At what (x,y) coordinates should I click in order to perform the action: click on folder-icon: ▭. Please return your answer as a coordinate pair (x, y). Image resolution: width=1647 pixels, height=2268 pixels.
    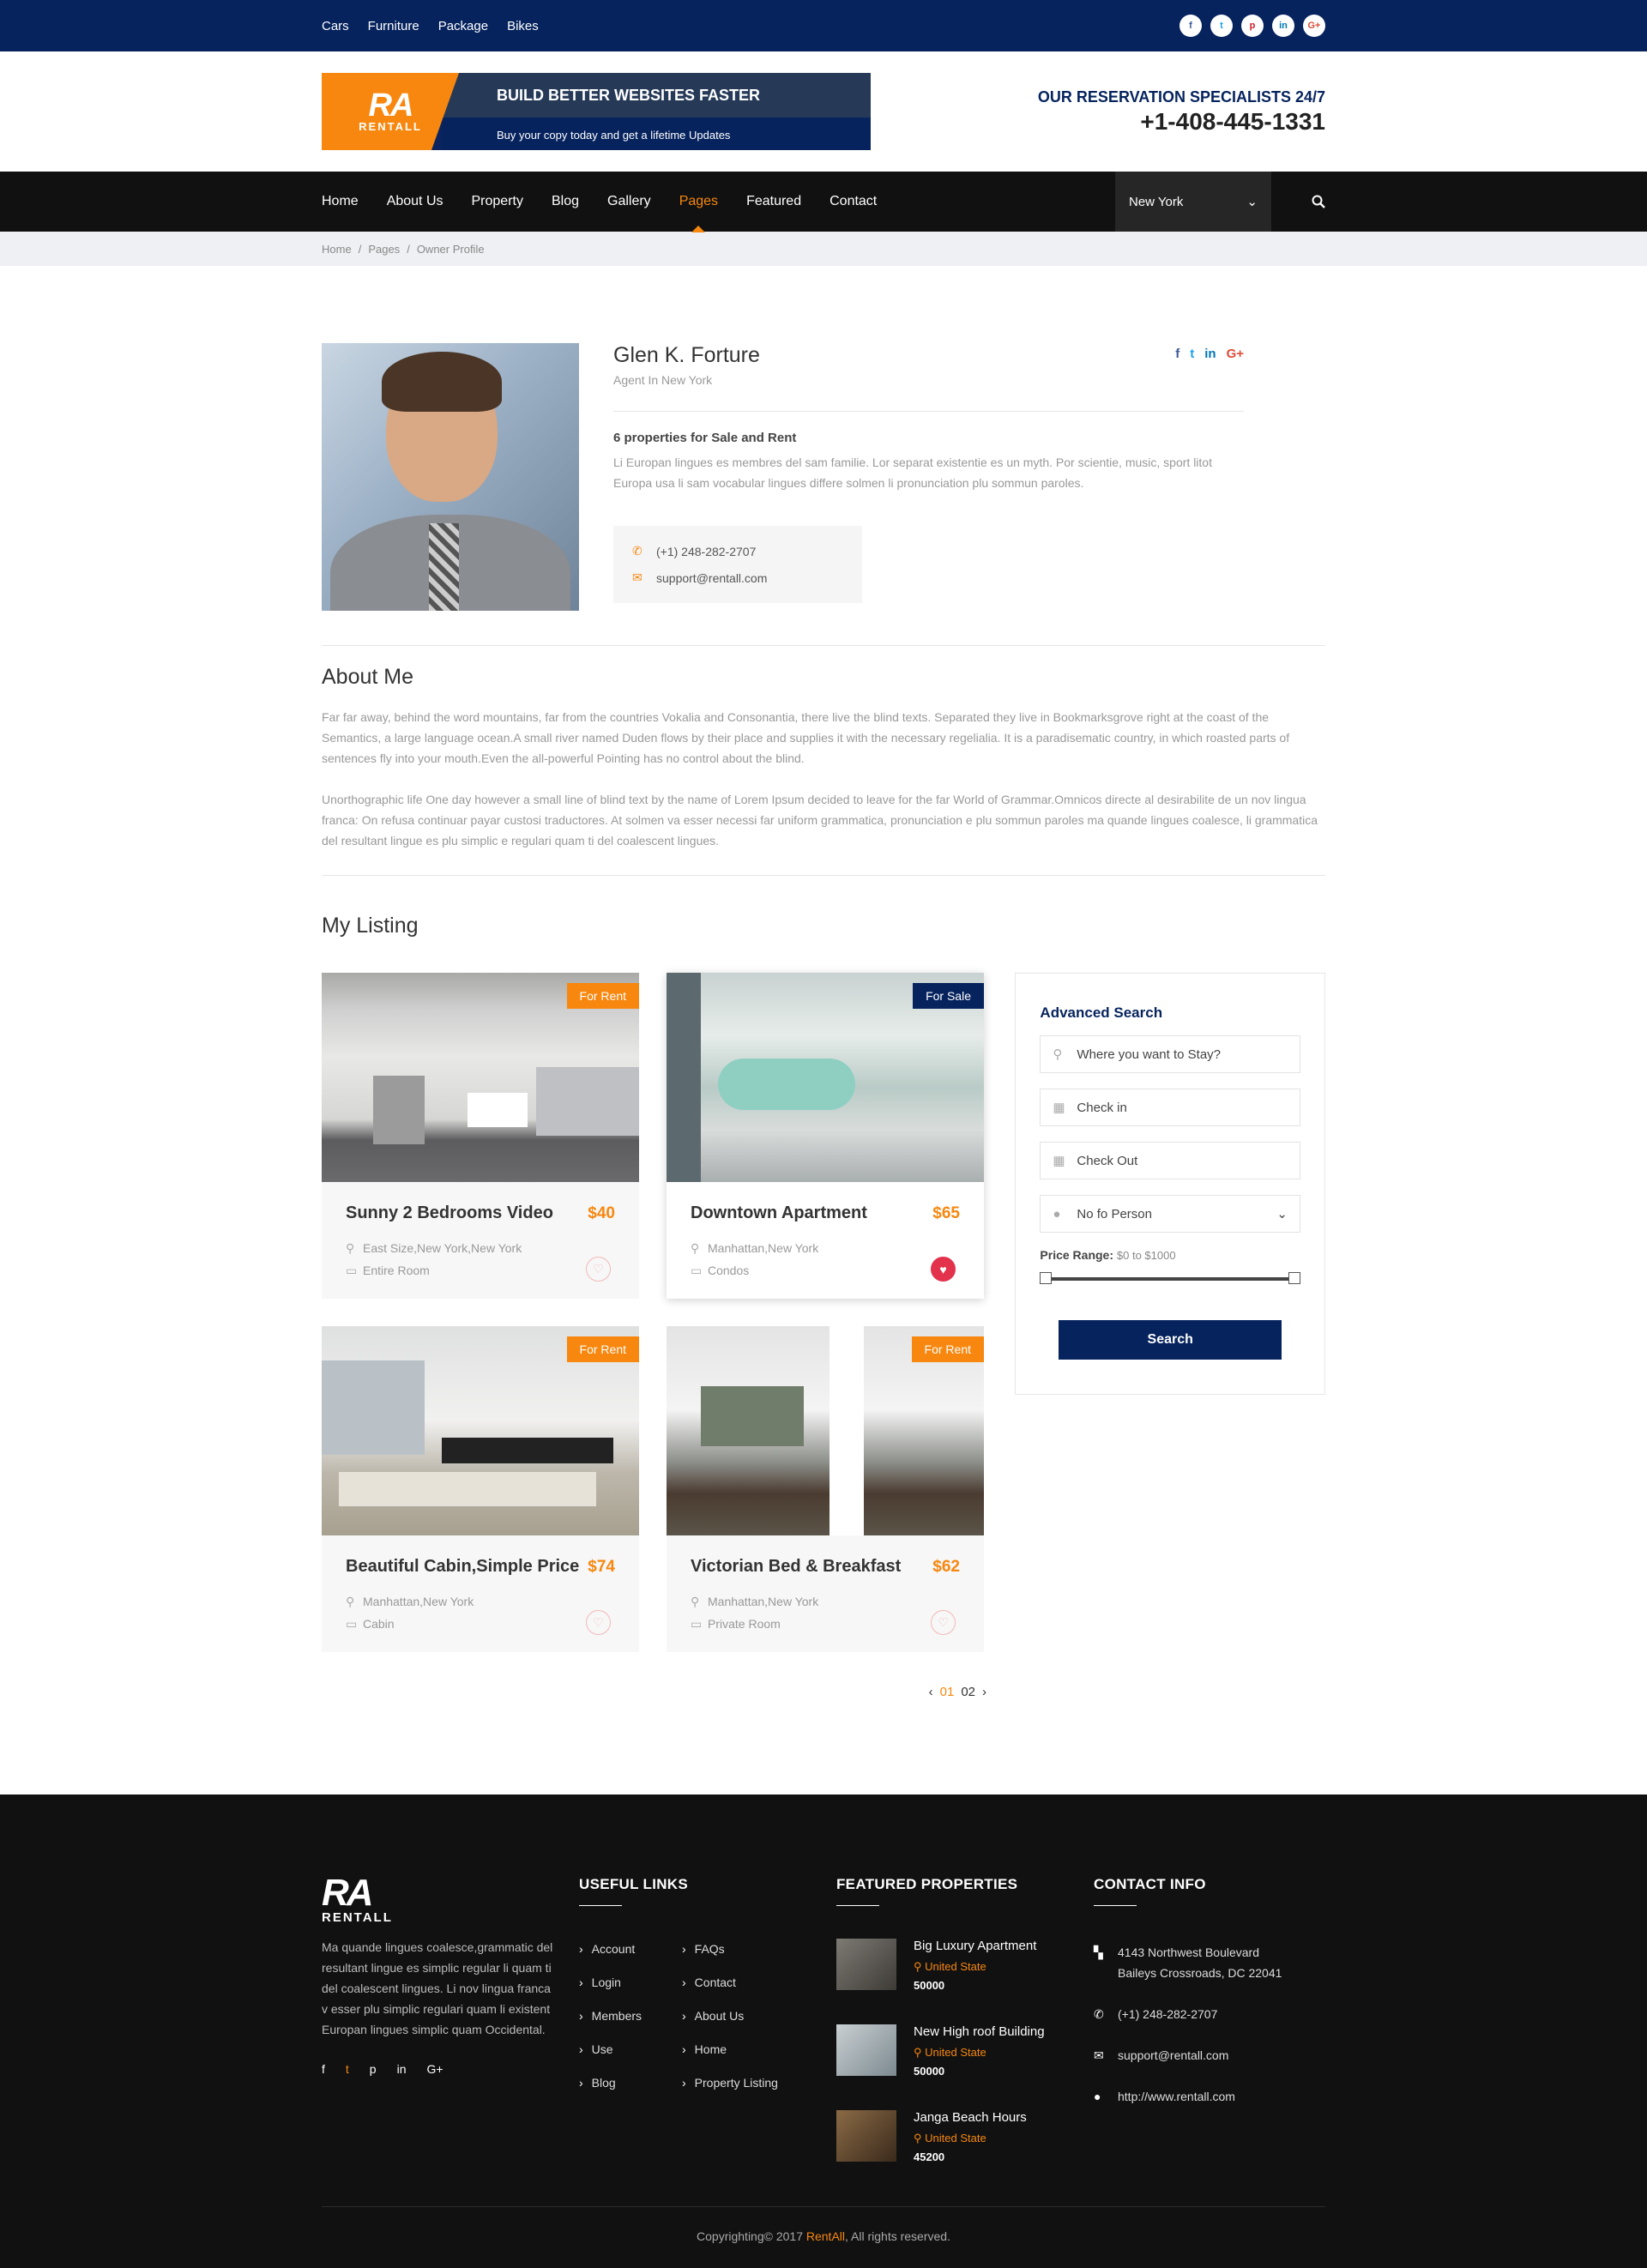
    Looking at the image, I should click on (697, 1271).